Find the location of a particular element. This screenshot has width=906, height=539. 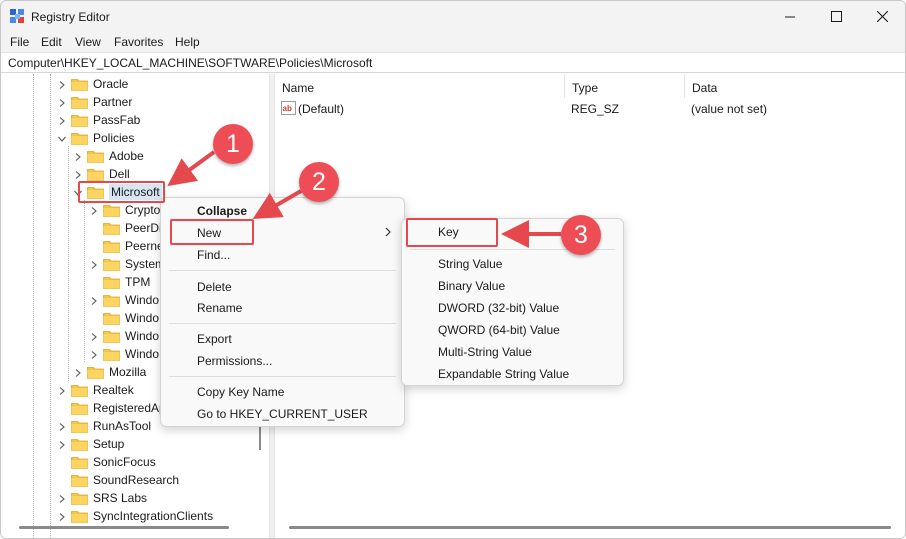

menu-item-export: Export is located at coordinates (282, 339).